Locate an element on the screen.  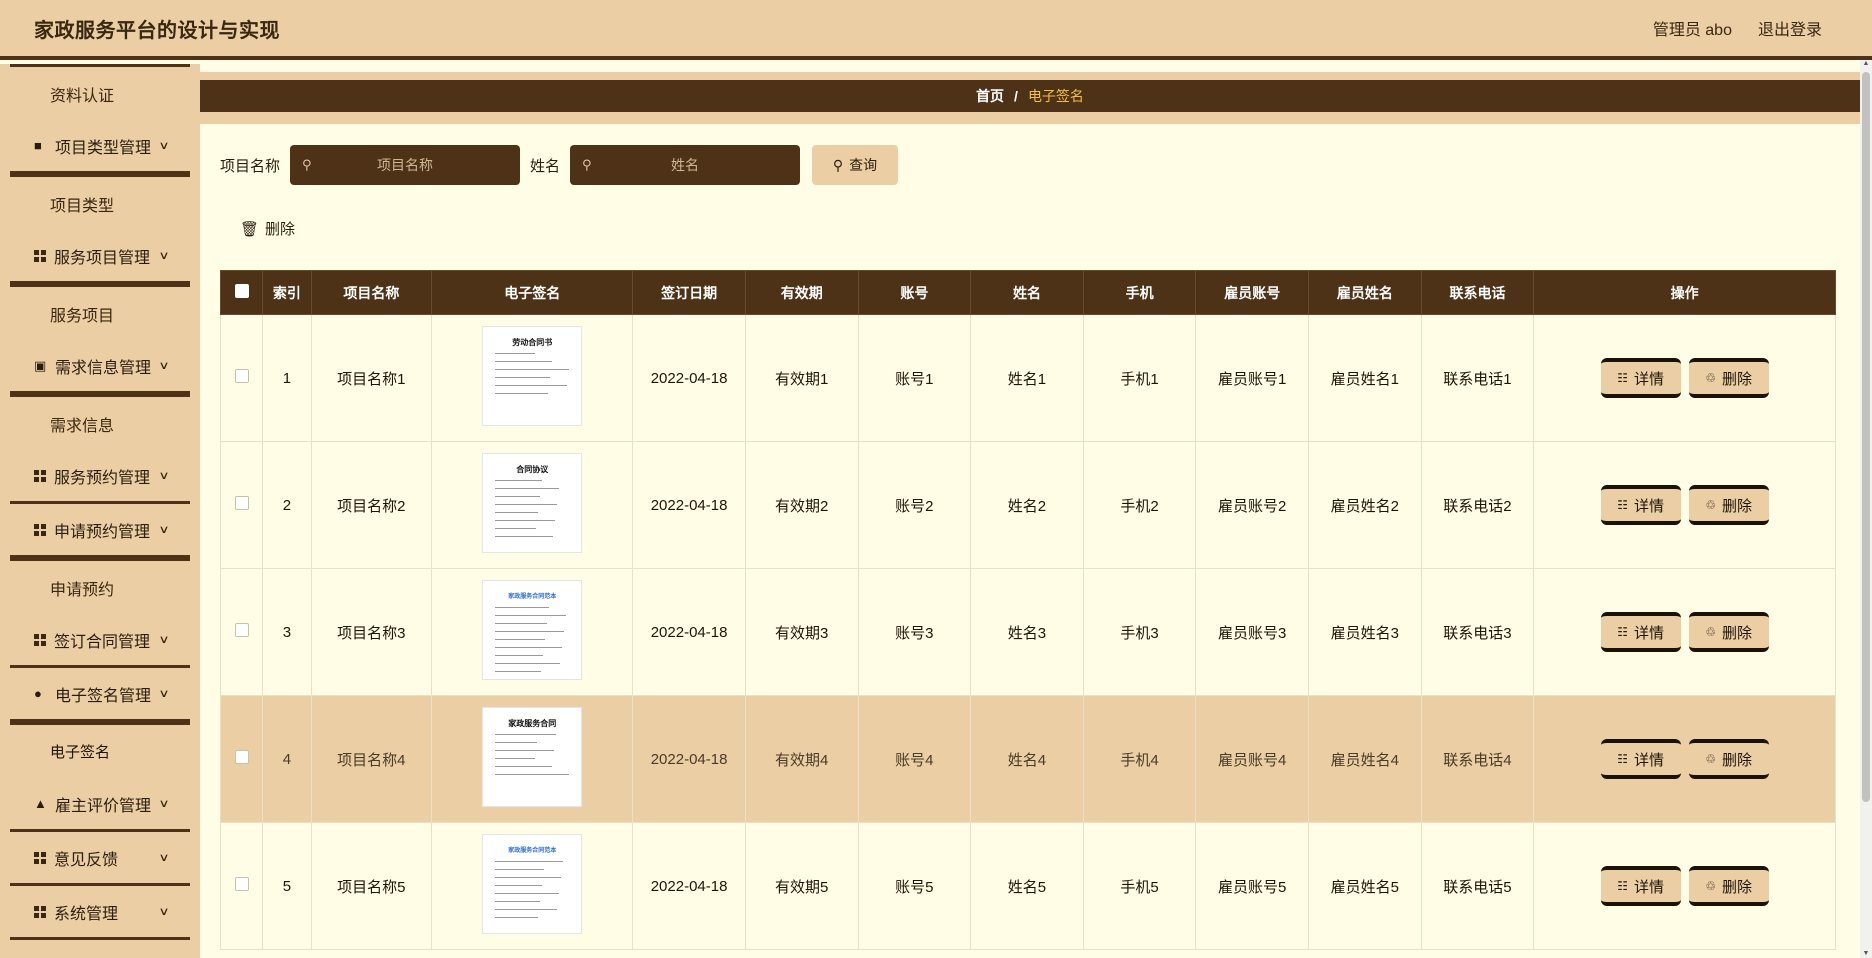
sidebar-menu-item: 系统管理 ∨ is located at coordinates (100, 913).